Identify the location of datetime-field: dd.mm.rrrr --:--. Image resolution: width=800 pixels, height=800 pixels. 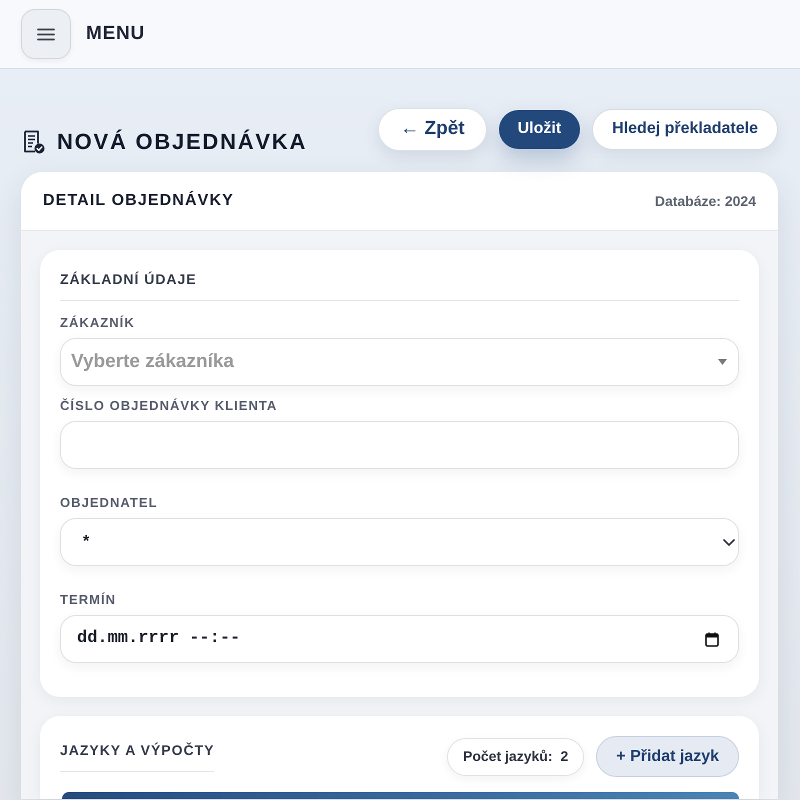
(399, 639).